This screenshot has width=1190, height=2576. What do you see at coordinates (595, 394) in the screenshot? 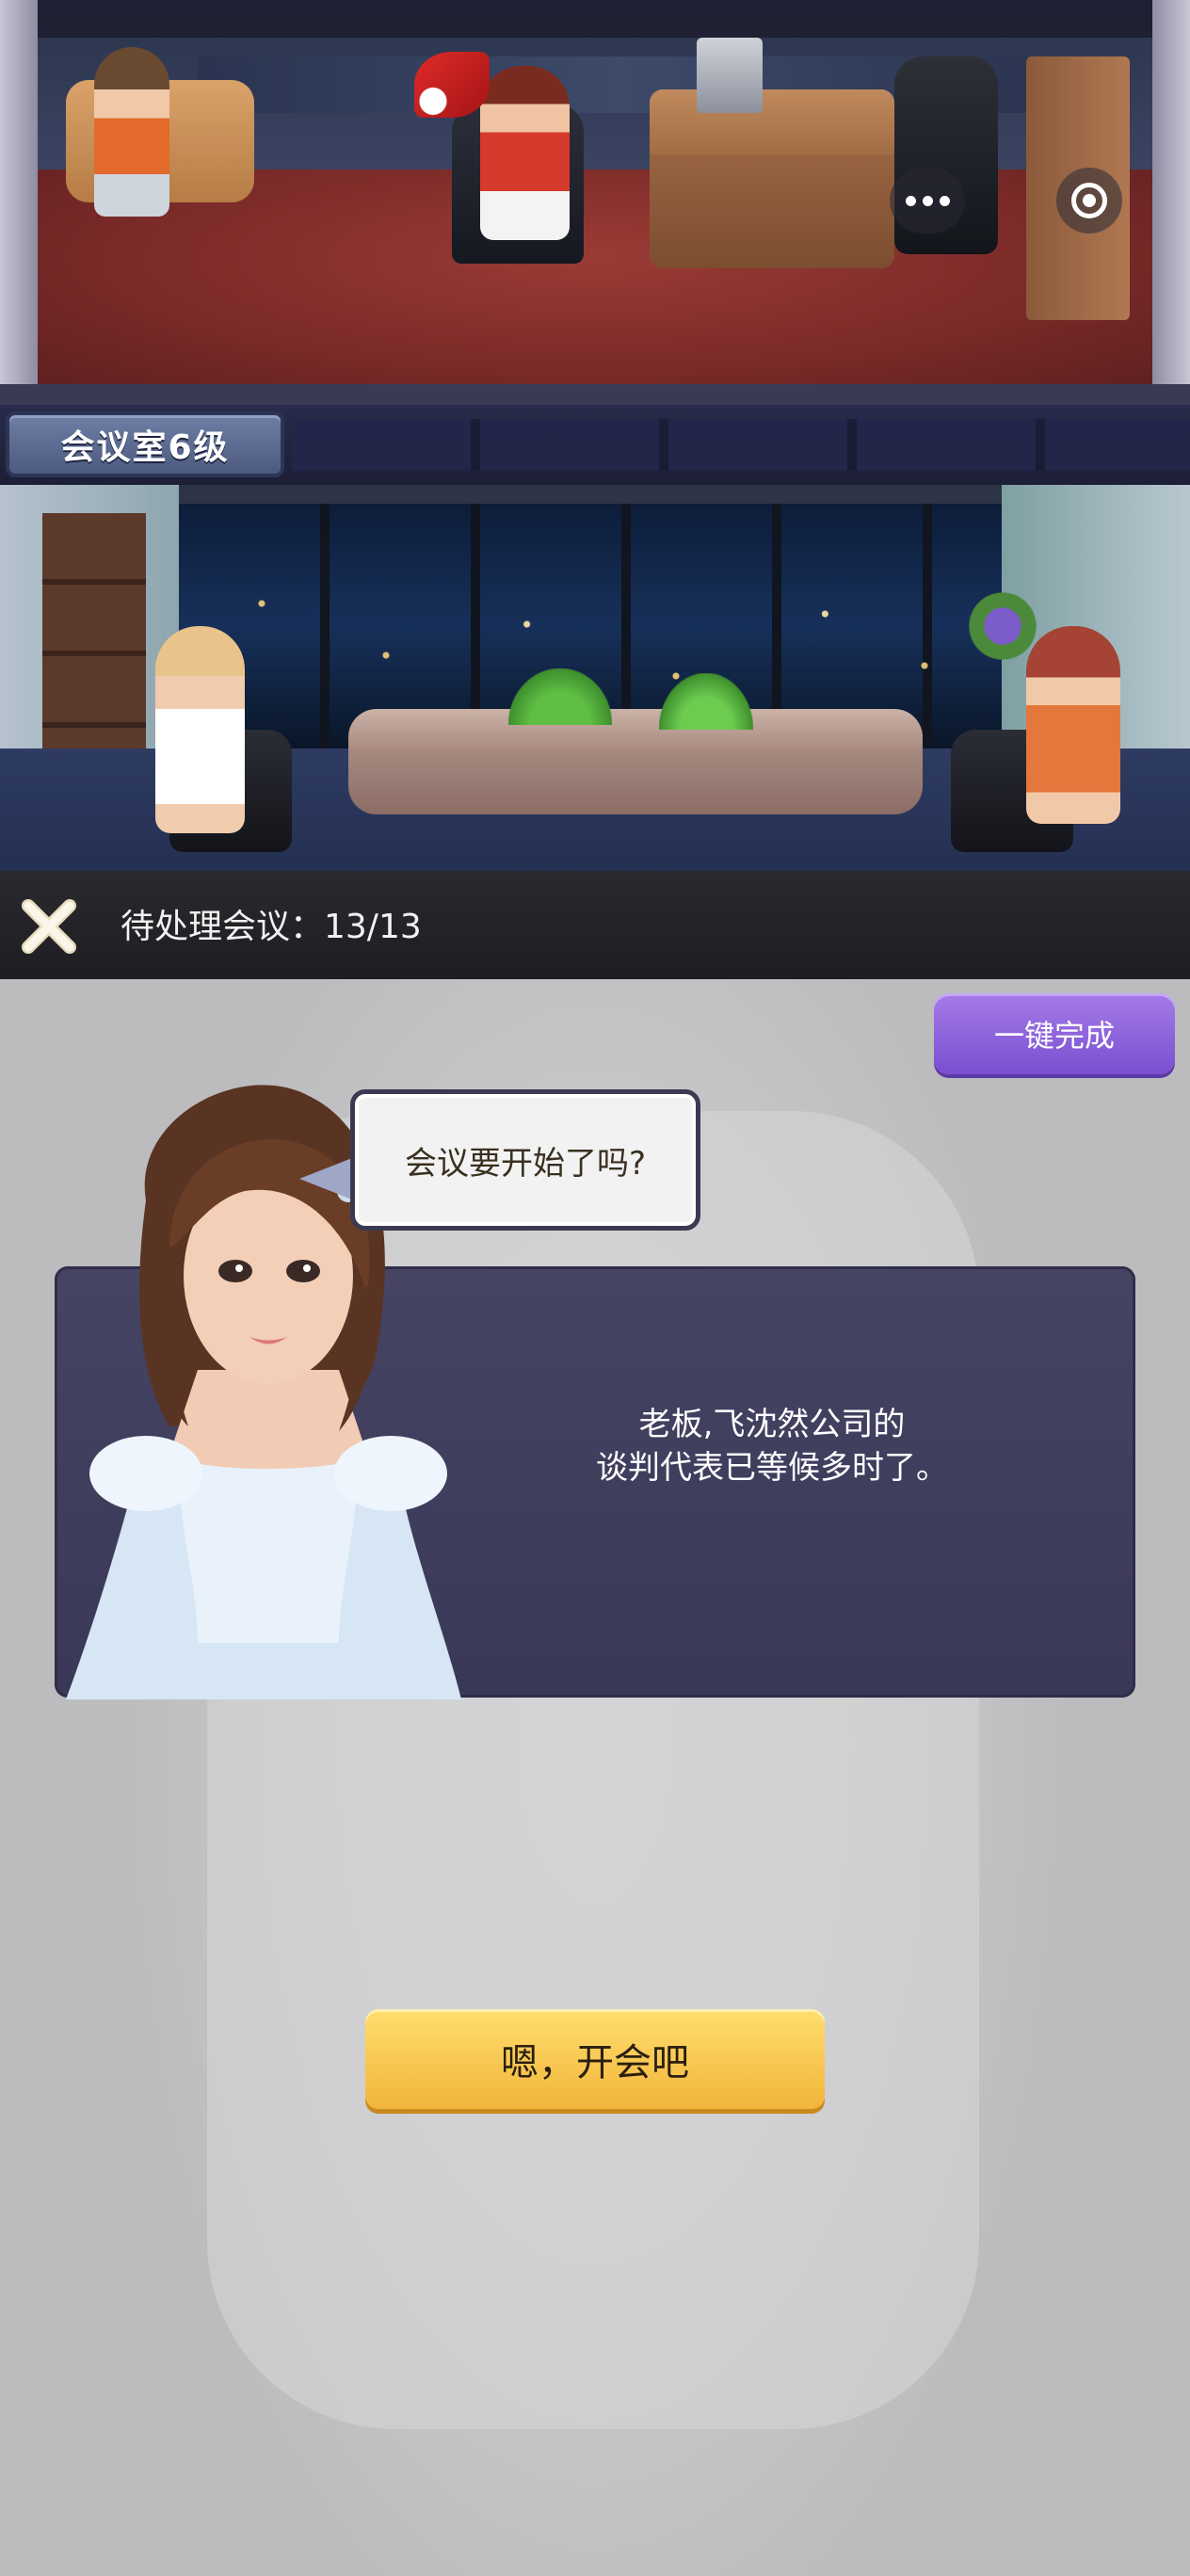
I see `office-floor-edge` at bounding box center [595, 394].